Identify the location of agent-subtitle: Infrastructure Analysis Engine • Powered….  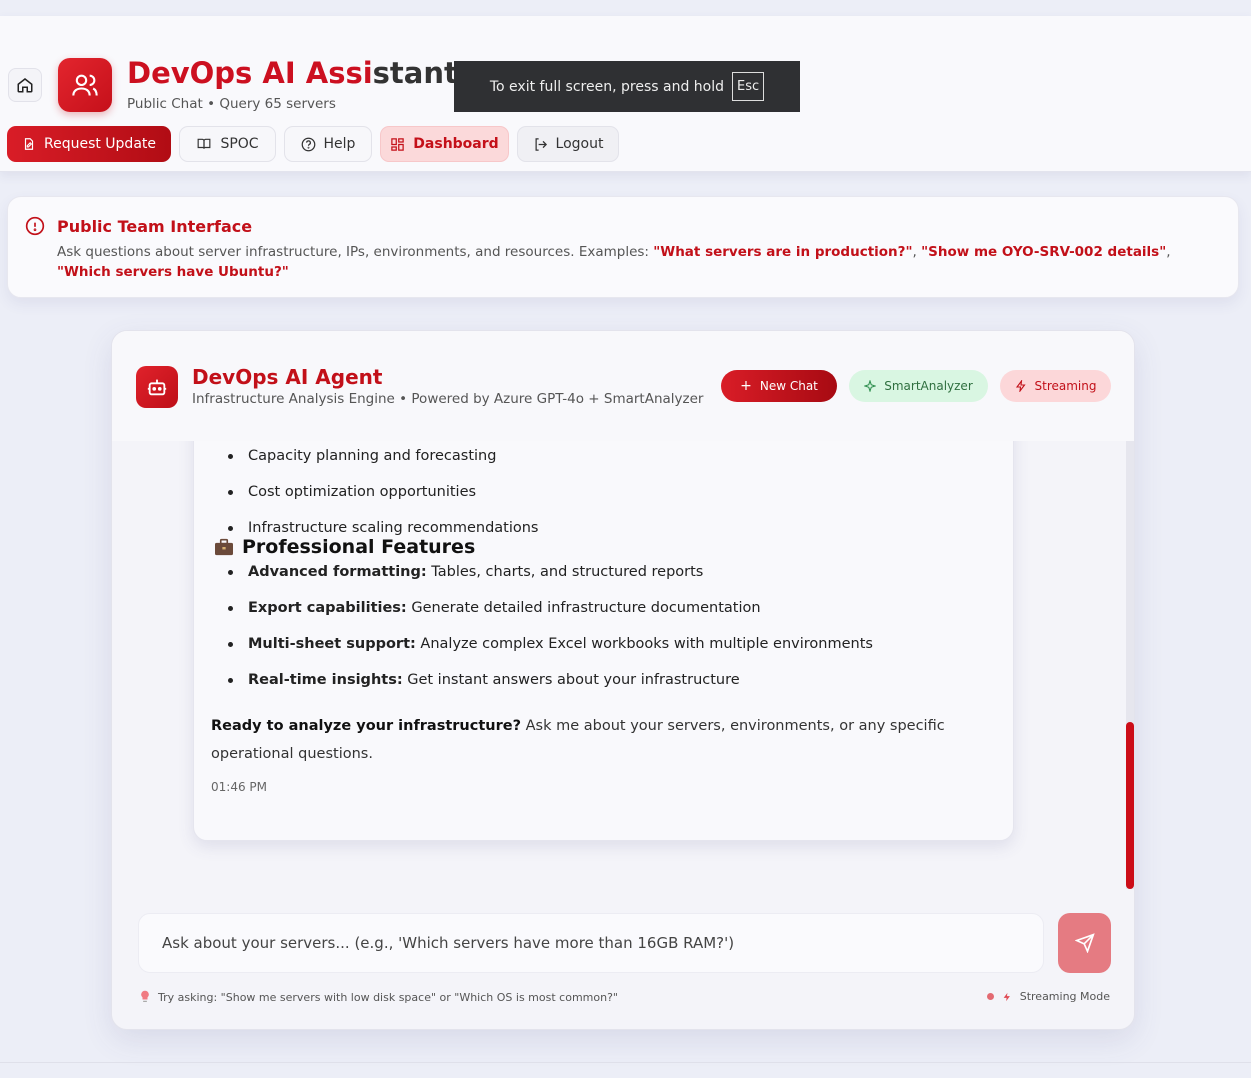
(448, 399).